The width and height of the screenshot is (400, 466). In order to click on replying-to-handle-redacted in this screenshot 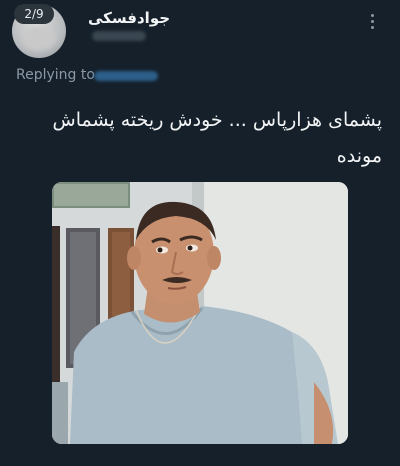, I will do `click(126, 76)`.